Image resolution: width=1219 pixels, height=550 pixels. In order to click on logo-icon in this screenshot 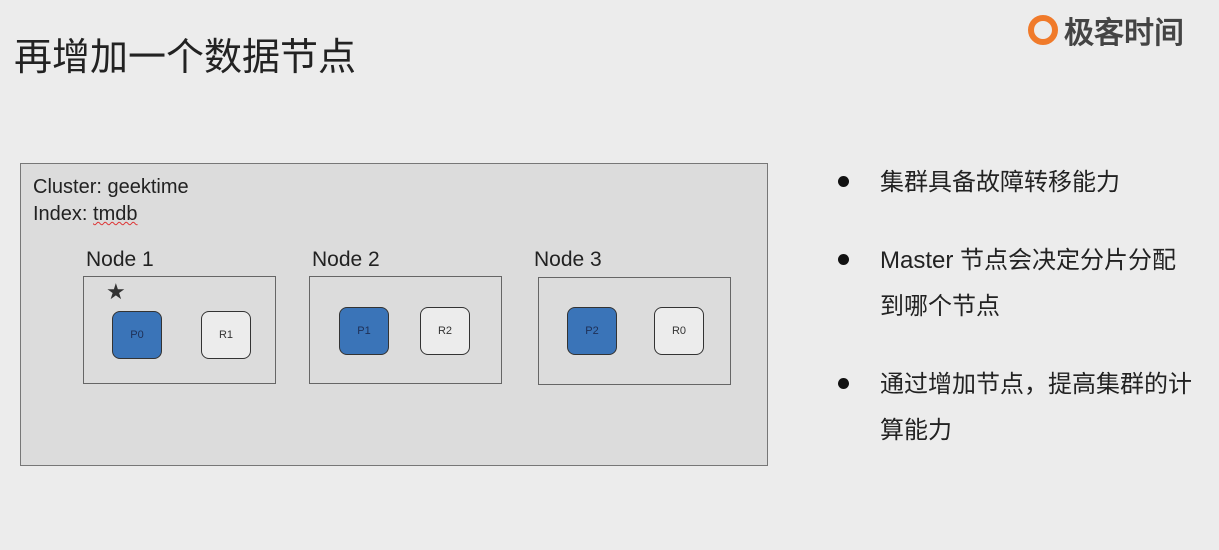, I will do `click(1043, 30)`.